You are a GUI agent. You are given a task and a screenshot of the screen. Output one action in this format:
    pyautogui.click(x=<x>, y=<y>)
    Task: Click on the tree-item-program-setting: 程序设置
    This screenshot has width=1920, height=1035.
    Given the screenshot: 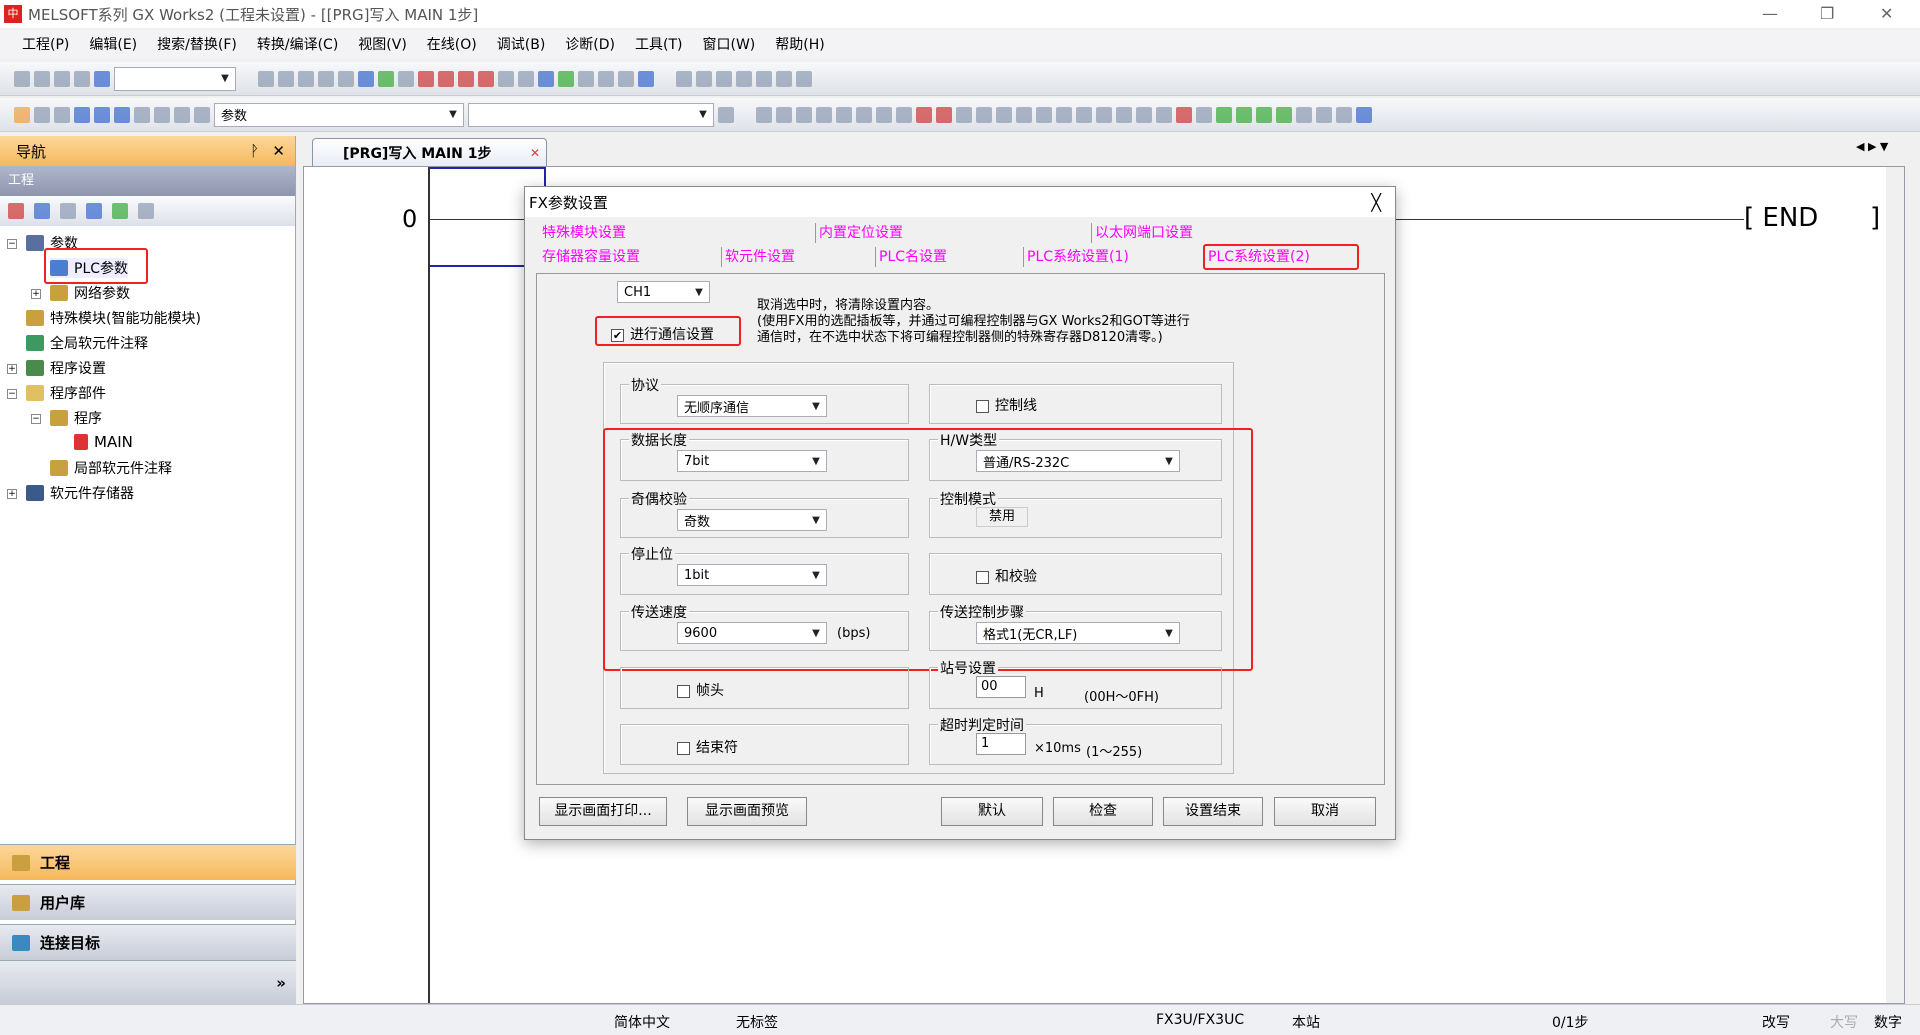 What is the action you would take?
    pyautogui.click(x=66, y=368)
    